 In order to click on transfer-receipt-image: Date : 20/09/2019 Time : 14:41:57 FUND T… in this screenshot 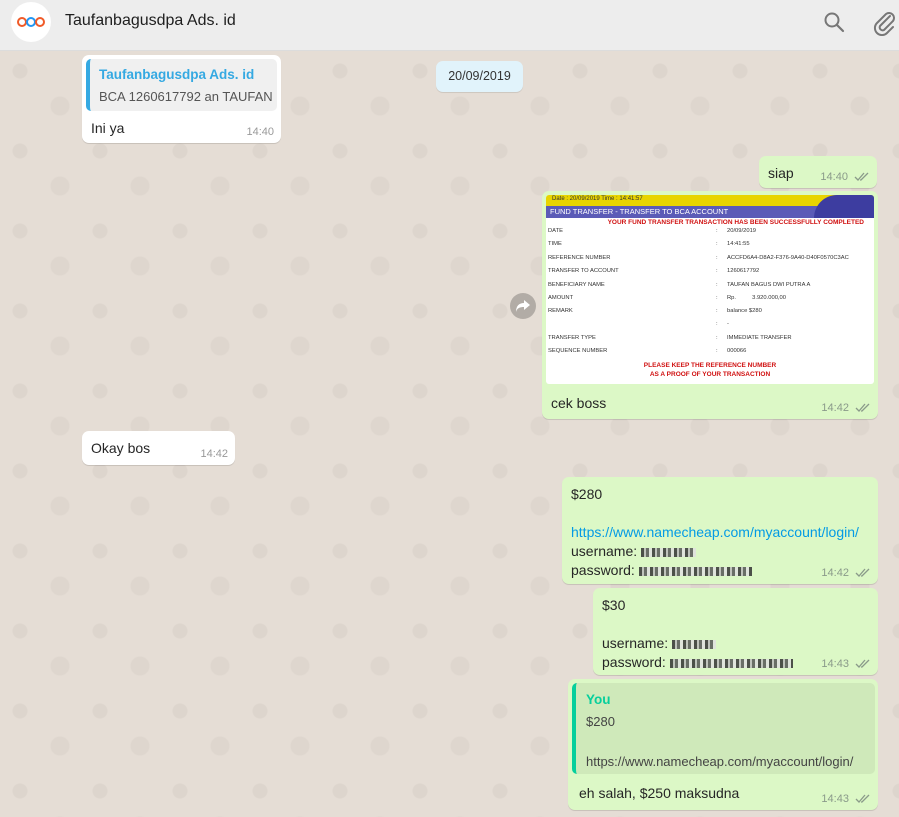, I will do `click(710, 289)`.